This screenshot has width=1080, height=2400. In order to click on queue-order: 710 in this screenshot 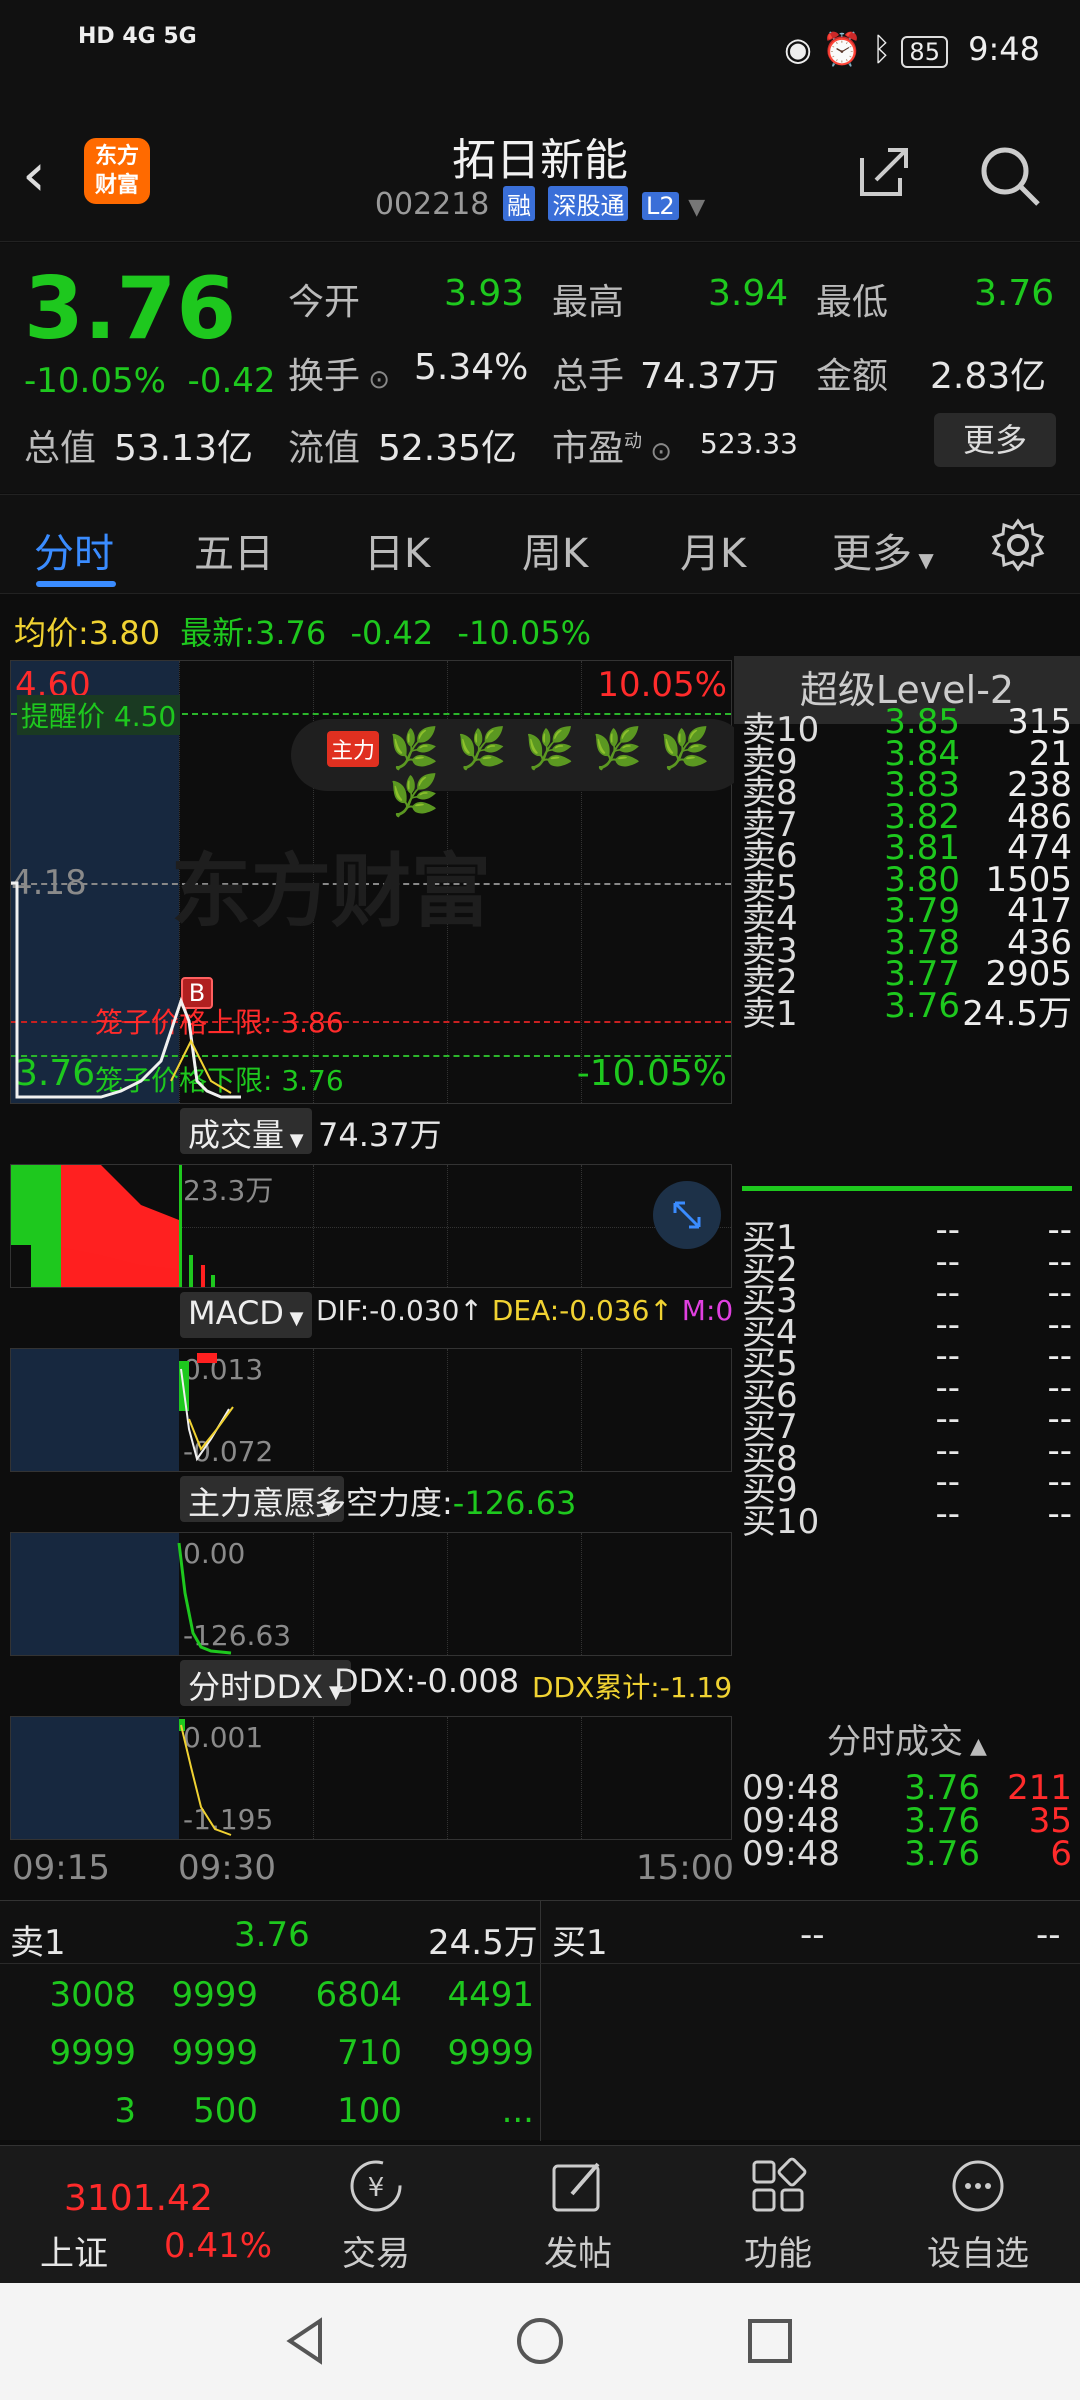, I will do `click(369, 2053)`.